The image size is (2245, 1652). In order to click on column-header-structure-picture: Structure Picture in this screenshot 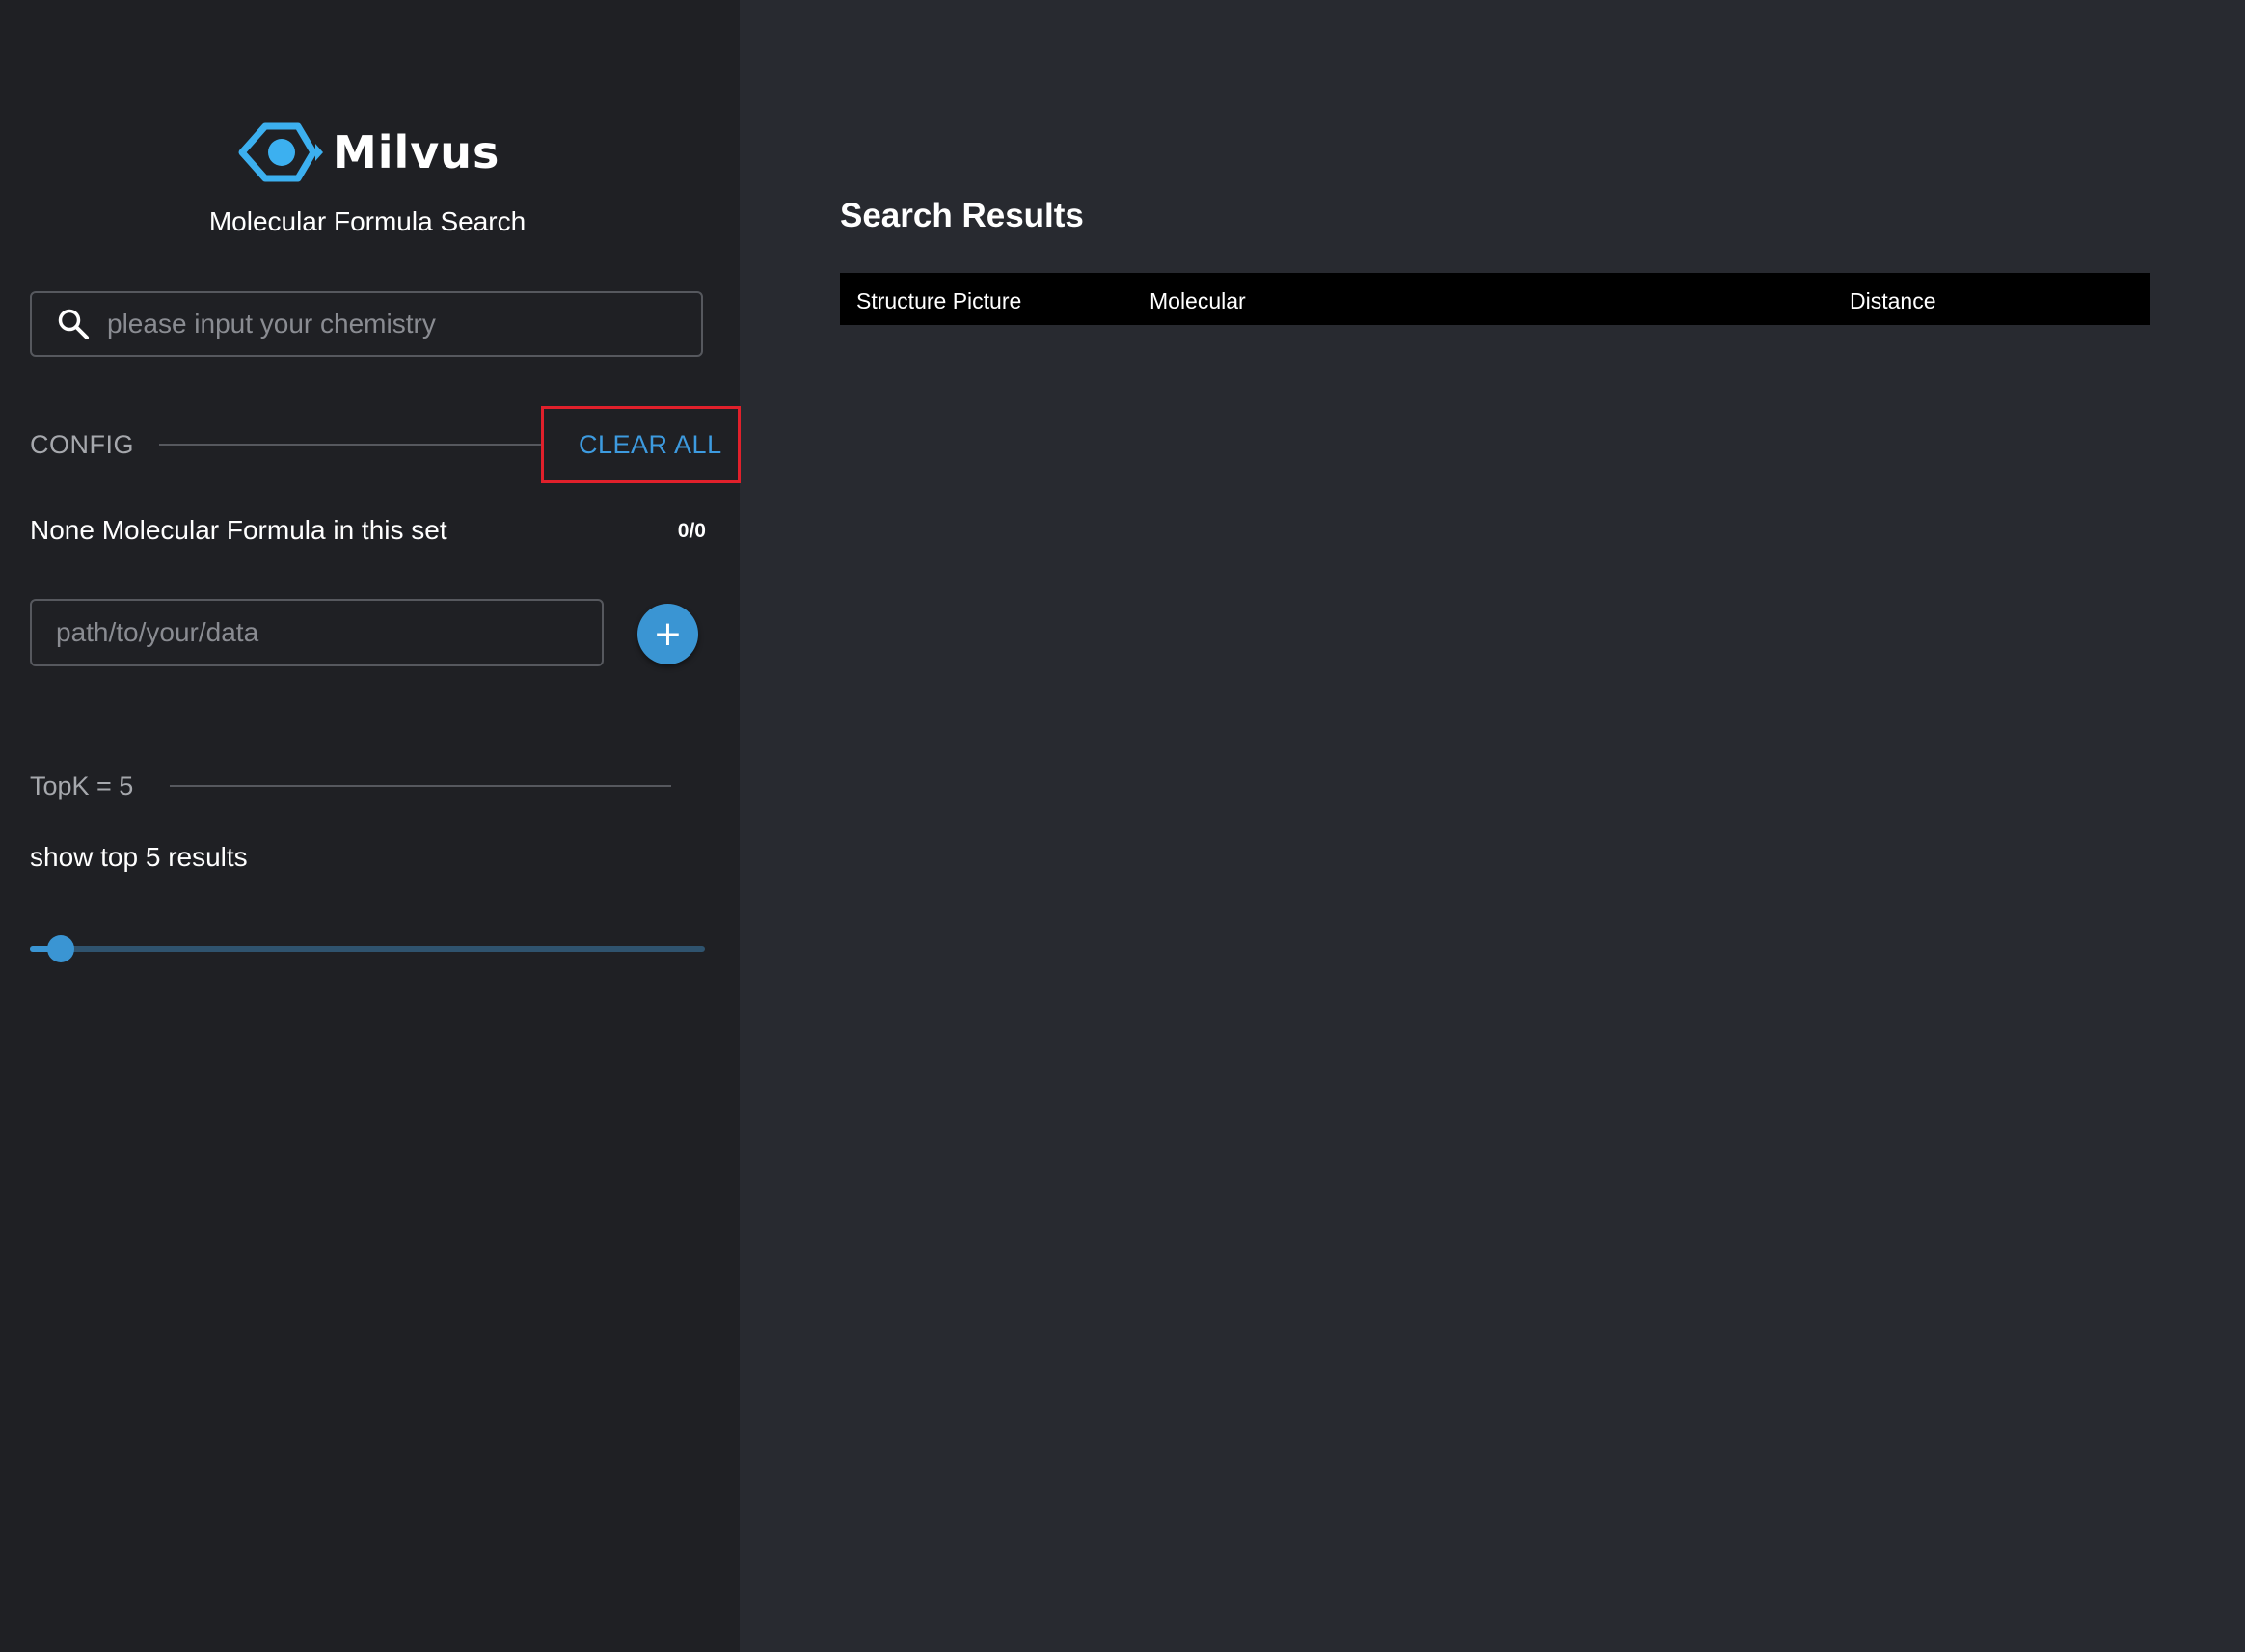, I will do `click(939, 300)`.